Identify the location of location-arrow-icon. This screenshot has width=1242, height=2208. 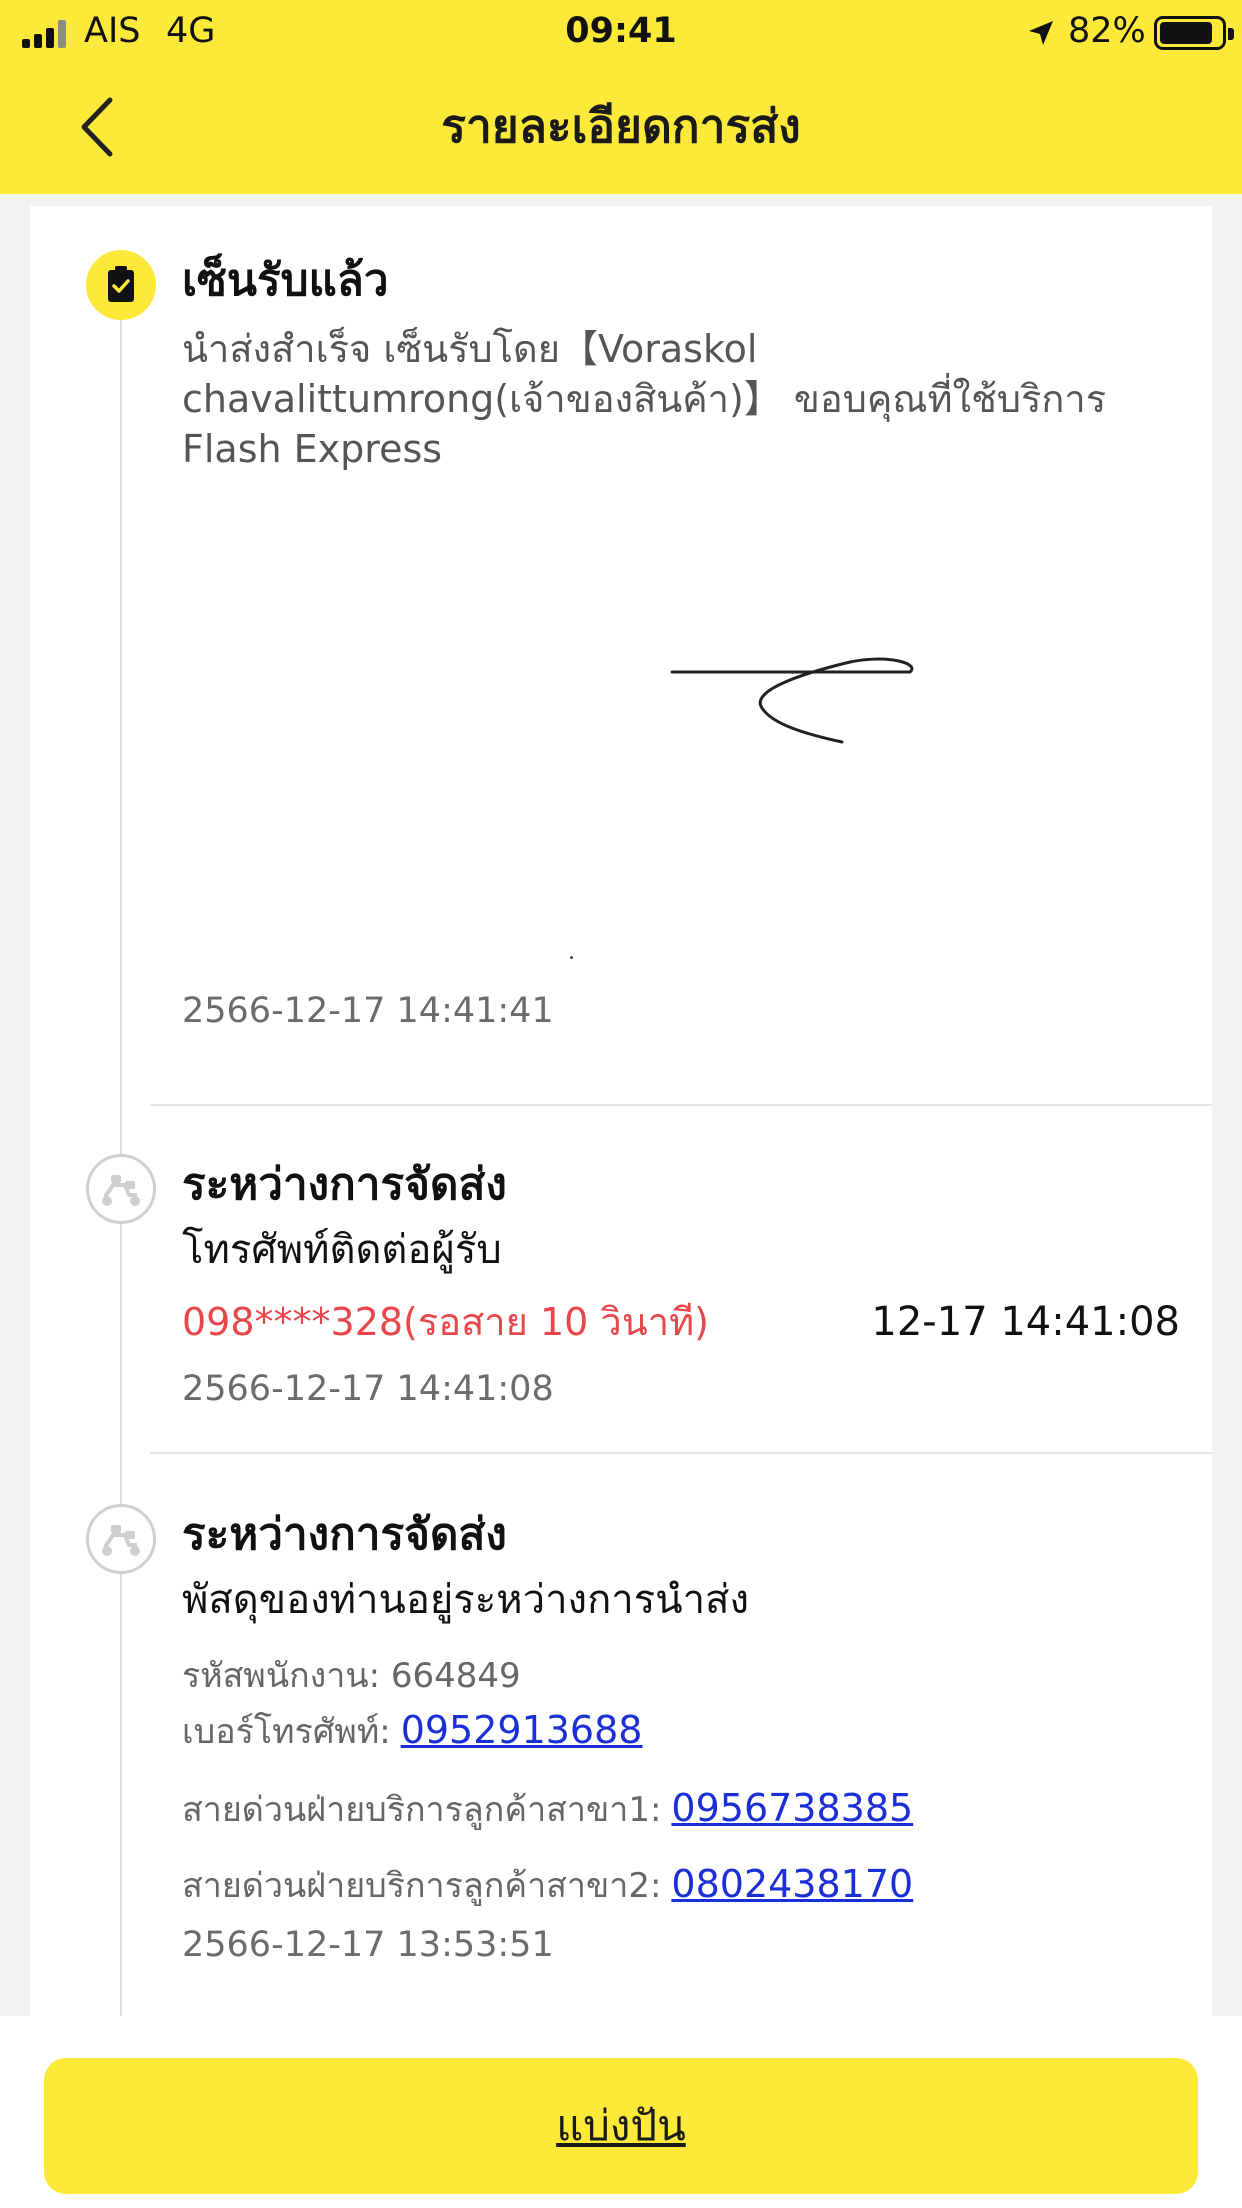
(1041, 33).